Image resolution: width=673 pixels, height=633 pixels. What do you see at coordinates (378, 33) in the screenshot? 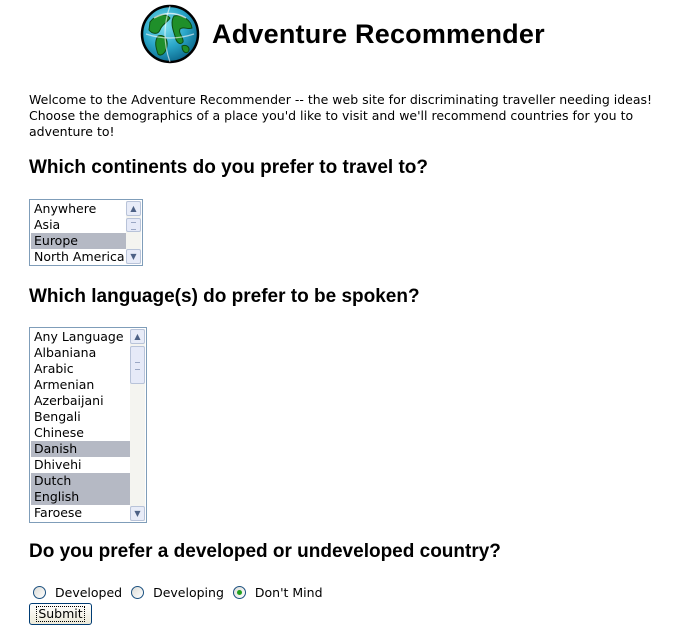
I see `app-title: Adventure Recommender` at bounding box center [378, 33].